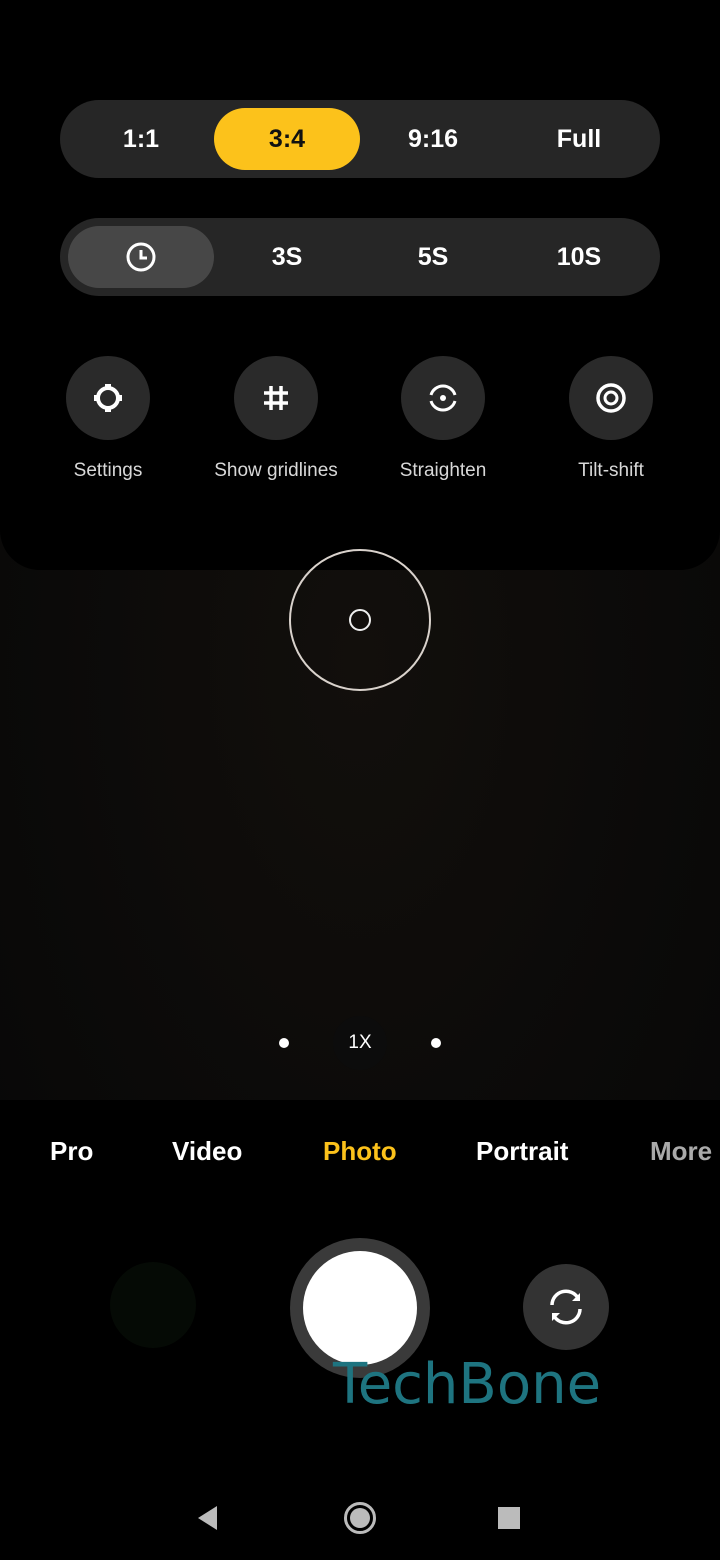 The height and width of the screenshot is (1560, 720). I want to click on mode-video: Video, so click(207, 1151).